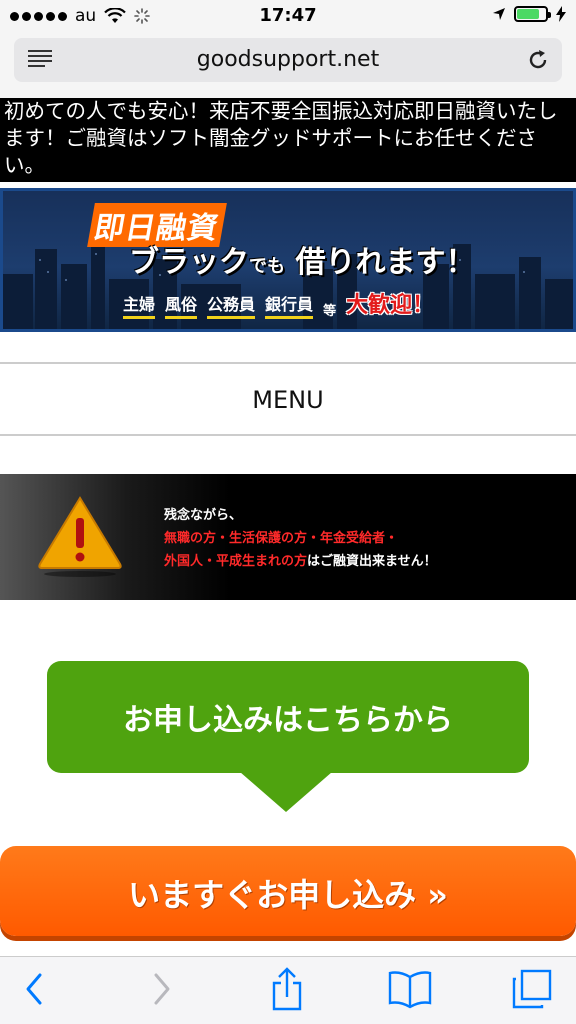 The image size is (576, 1024). I want to click on battery-level, so click(528, 14).